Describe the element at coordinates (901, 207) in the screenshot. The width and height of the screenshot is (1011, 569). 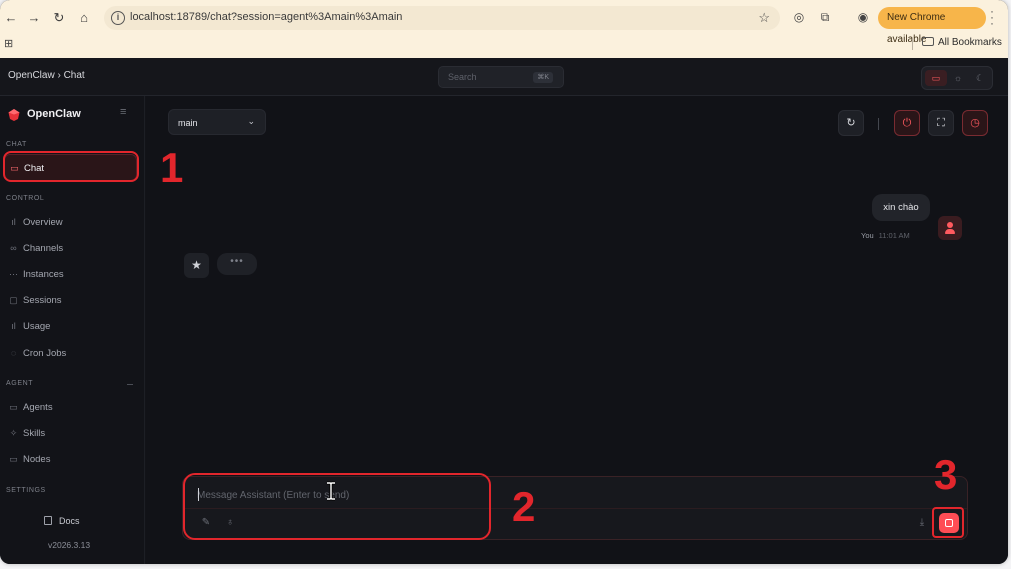
I see `user-message-bubble: xin chào` at that location.